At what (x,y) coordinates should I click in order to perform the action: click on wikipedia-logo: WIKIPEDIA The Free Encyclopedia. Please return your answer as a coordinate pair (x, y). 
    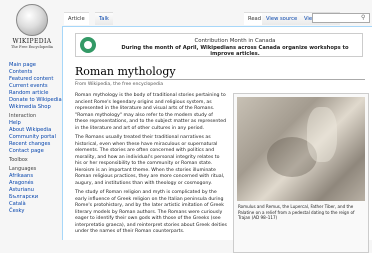
    Looking at the image, I should click on (32, 26).